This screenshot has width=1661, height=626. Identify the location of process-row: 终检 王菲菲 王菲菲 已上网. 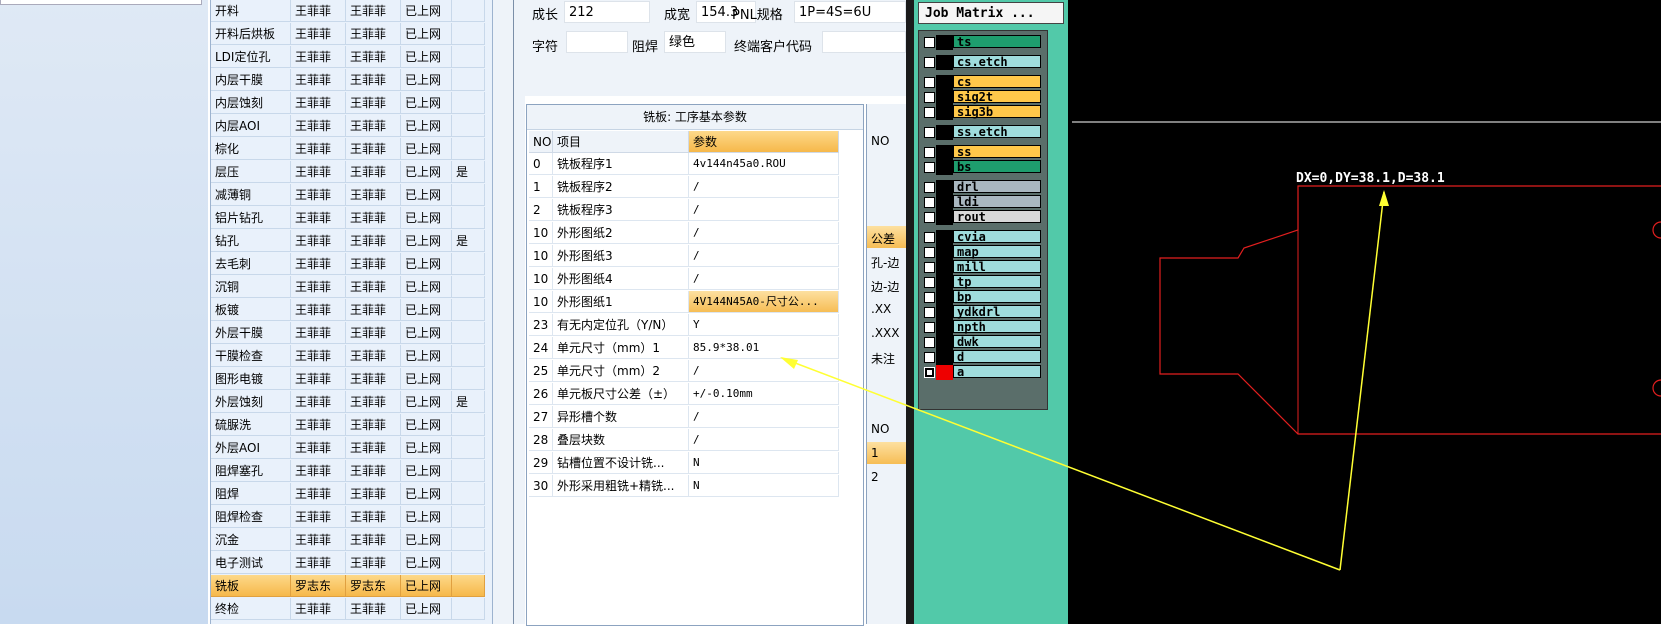
(352, 609).